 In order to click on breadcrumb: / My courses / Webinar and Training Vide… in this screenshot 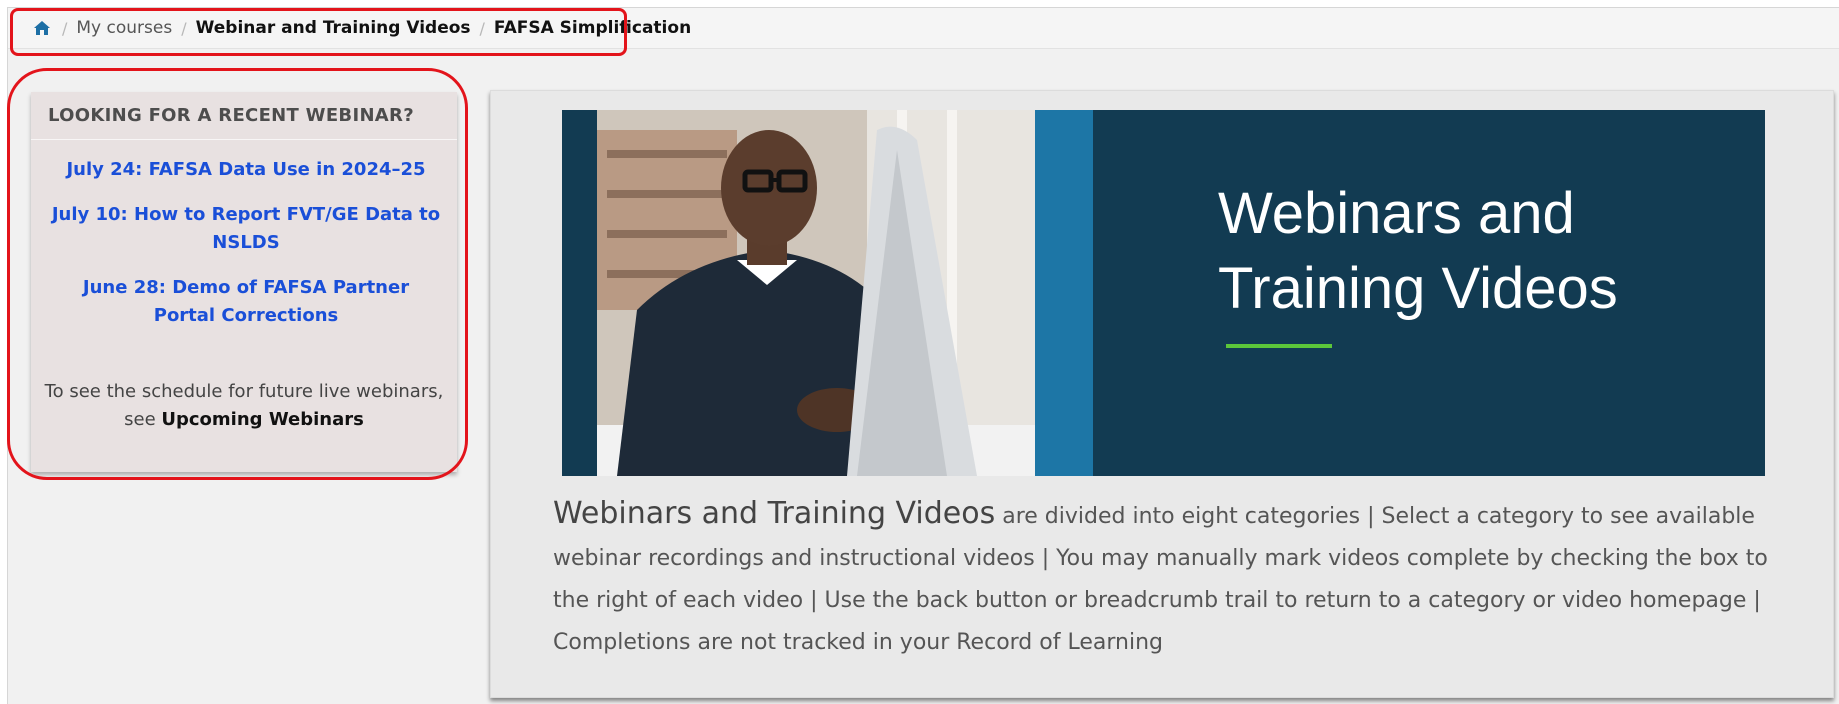, I will do `click(923, 28)`.